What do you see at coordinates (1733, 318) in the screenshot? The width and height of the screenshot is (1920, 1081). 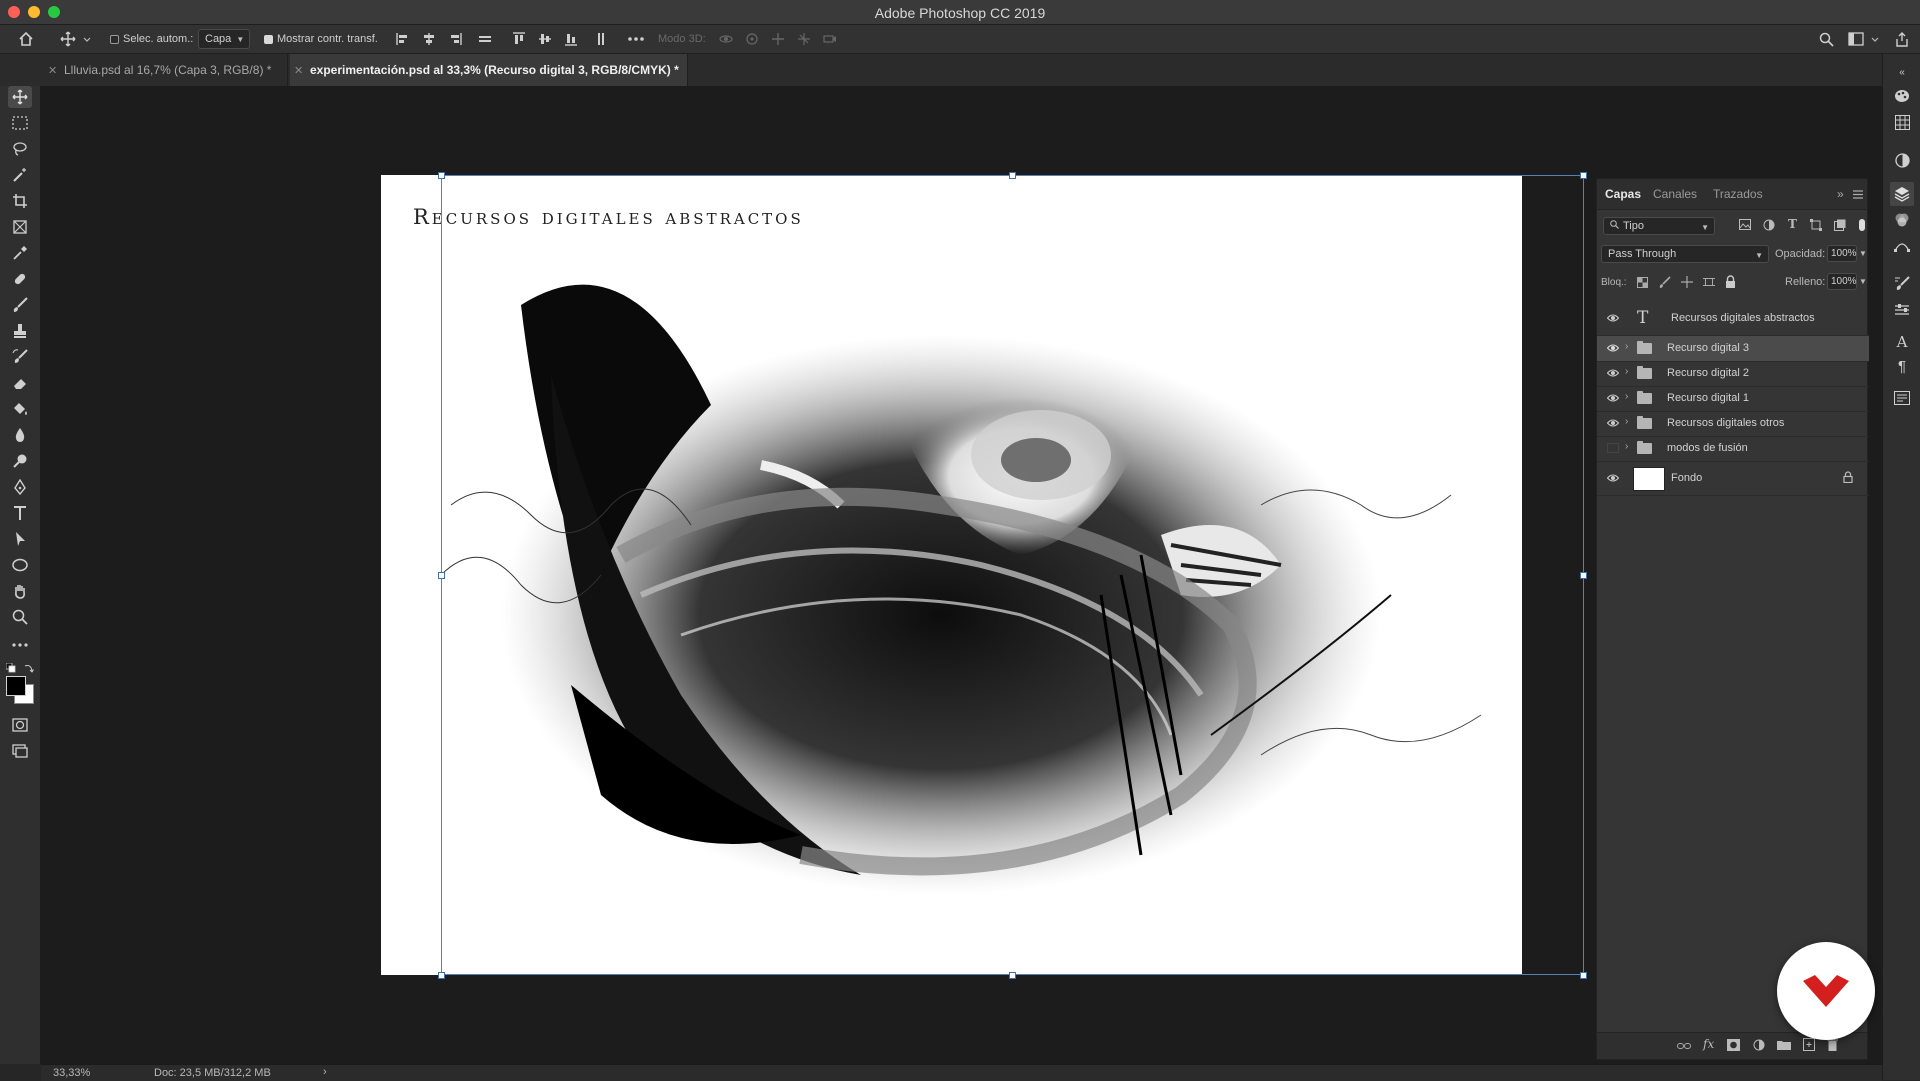 I see `layer-row-text: T Recursos digitales abstractos` at bounding box center [1733, 318].